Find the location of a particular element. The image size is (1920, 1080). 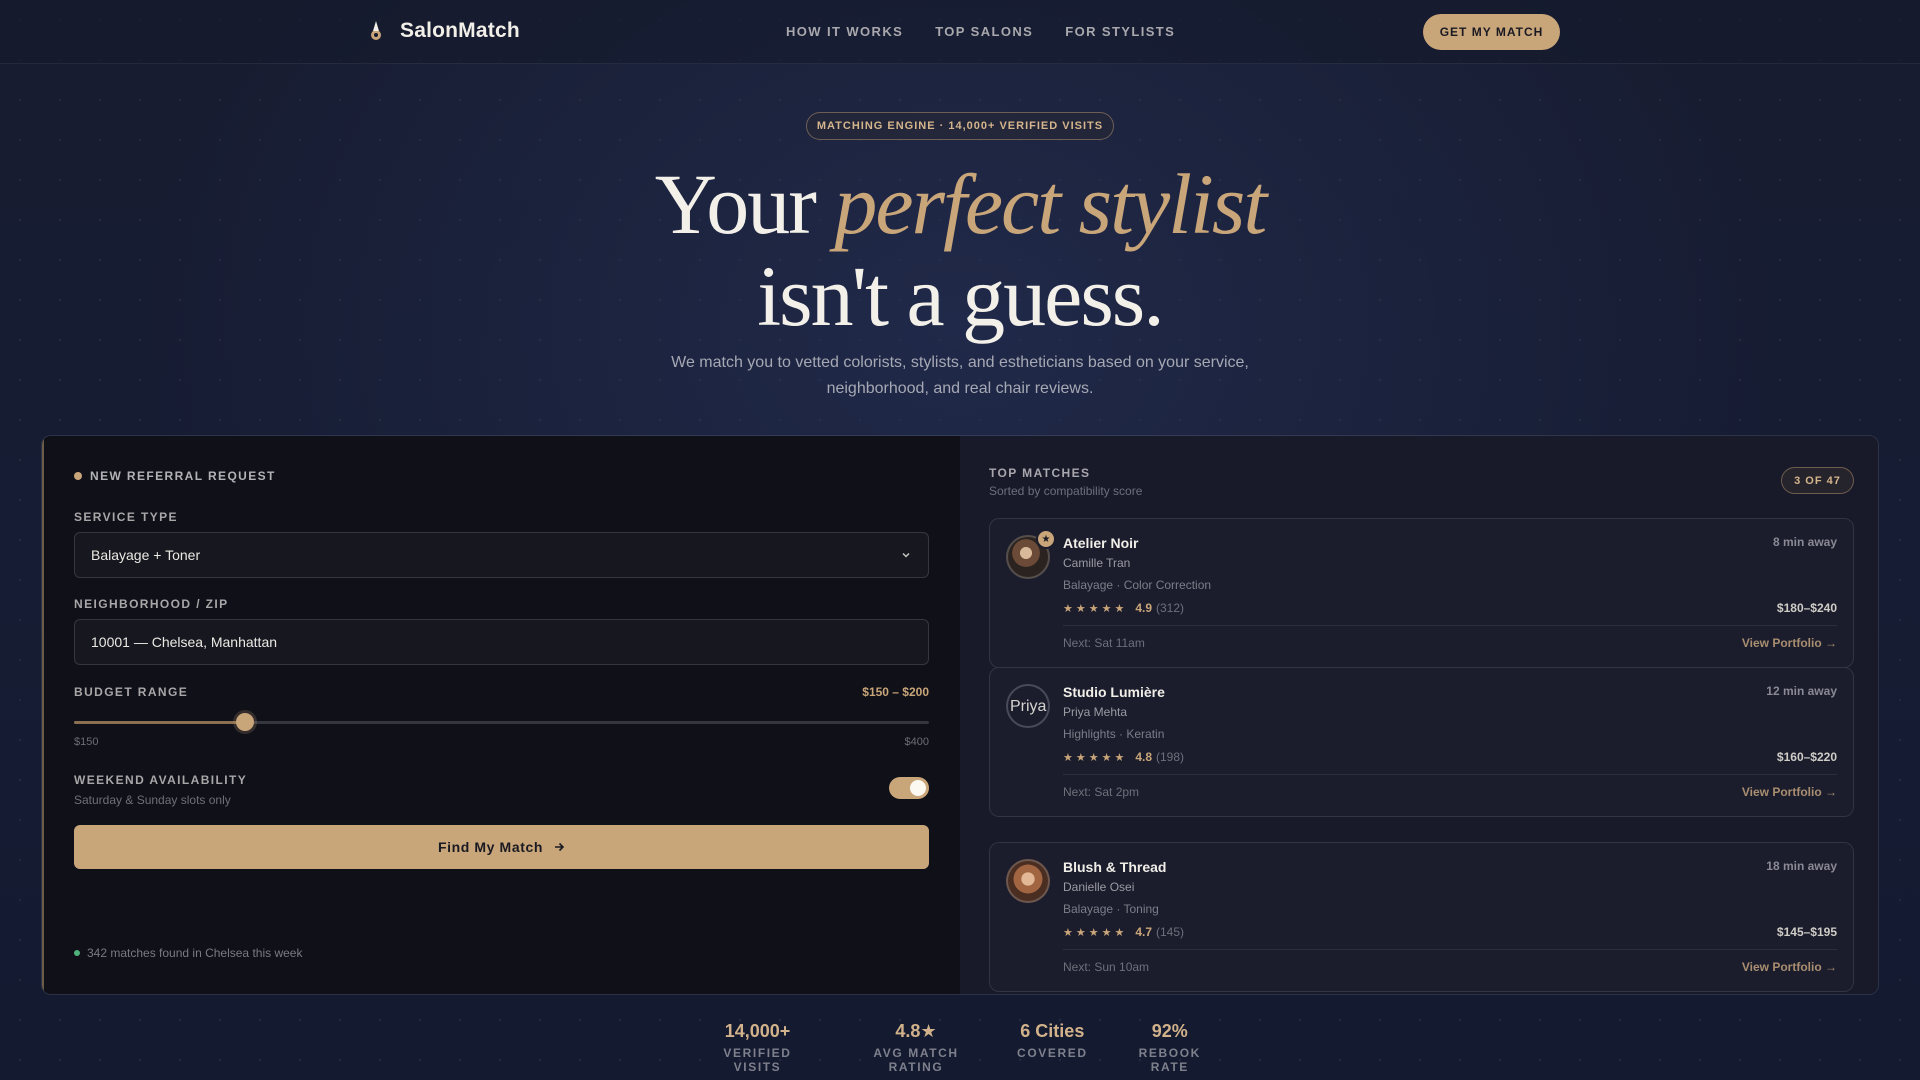

stat-value: 14,000+ is located at coordinates (757, 1031).